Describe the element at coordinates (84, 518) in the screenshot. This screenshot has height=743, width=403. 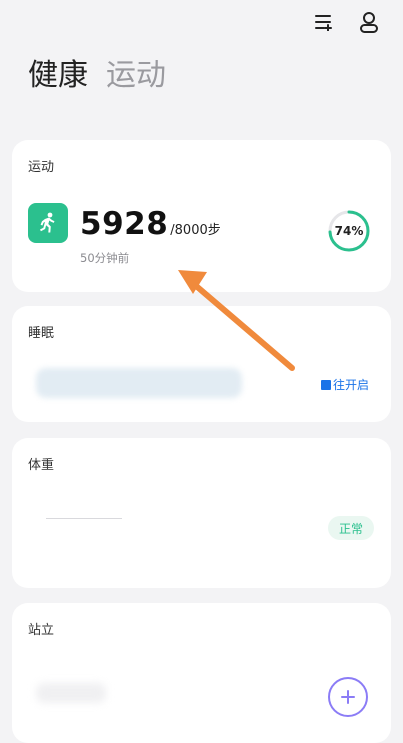
I see `weight-divider` at that location.